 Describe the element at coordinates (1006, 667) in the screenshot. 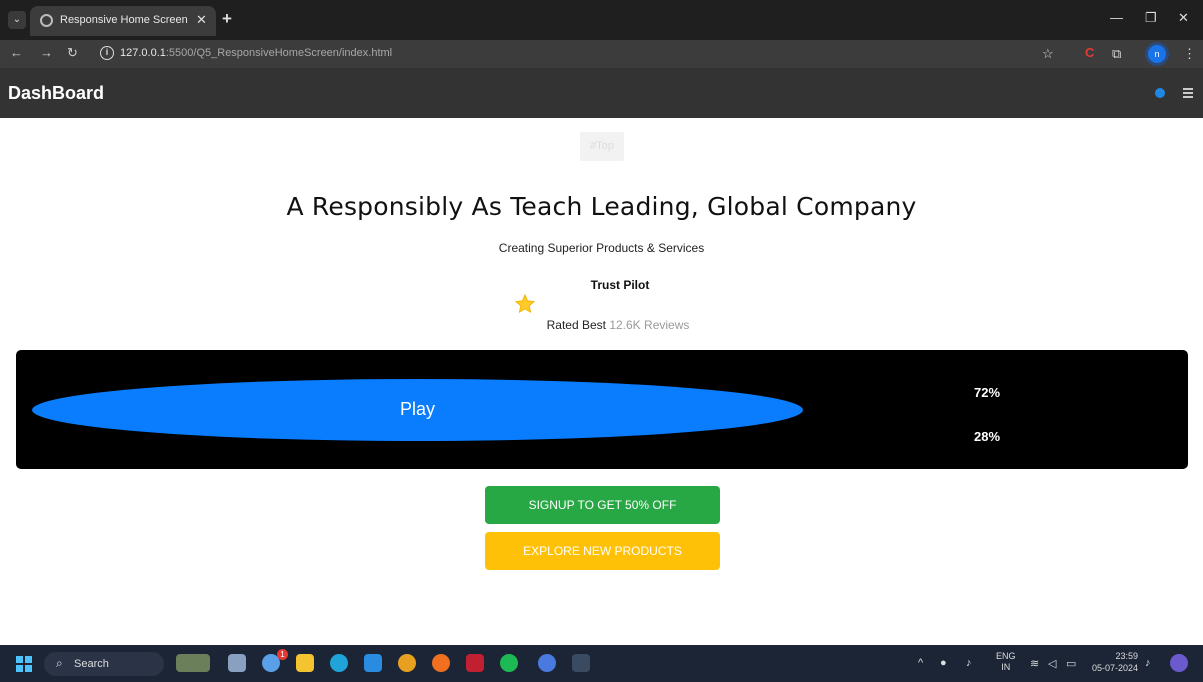

I see `lang-bottom: IN` at that location.